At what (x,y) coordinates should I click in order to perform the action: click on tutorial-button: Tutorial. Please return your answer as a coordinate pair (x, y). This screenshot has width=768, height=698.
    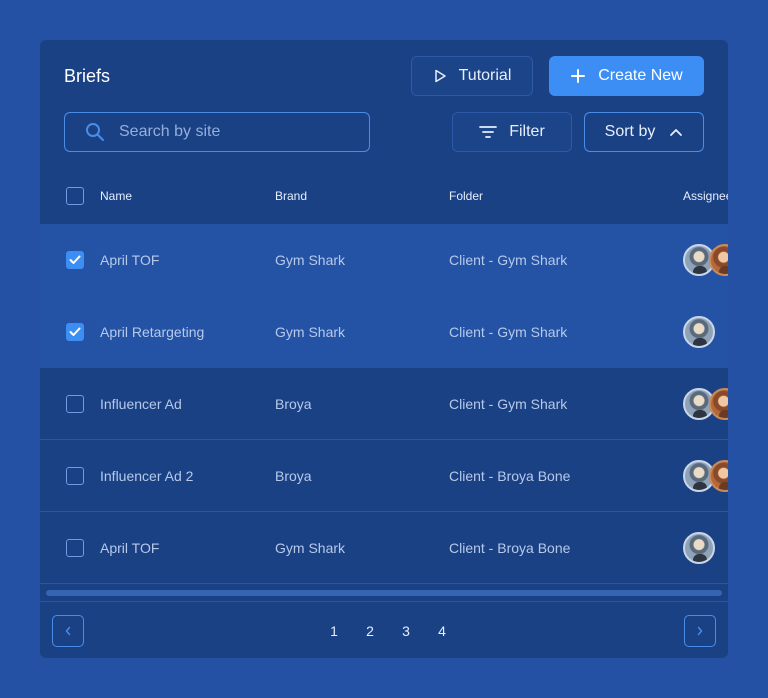
    Looking at the image, I should click on (472, 76).